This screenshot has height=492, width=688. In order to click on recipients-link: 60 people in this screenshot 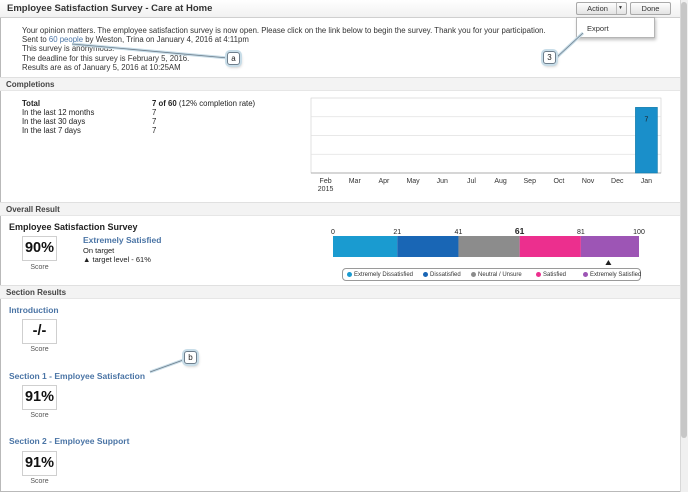, I will do `click(66, 39)`.